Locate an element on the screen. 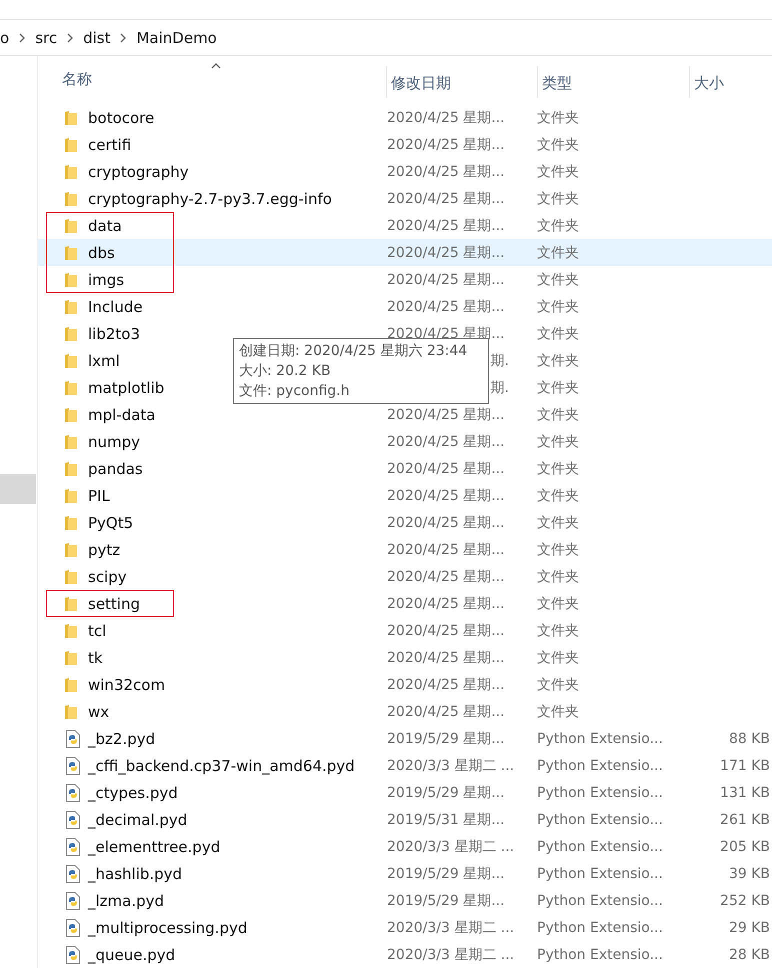 The width and height of the screenshot is (772, 968). file-name: win32com is located at coordinates (127, 685).